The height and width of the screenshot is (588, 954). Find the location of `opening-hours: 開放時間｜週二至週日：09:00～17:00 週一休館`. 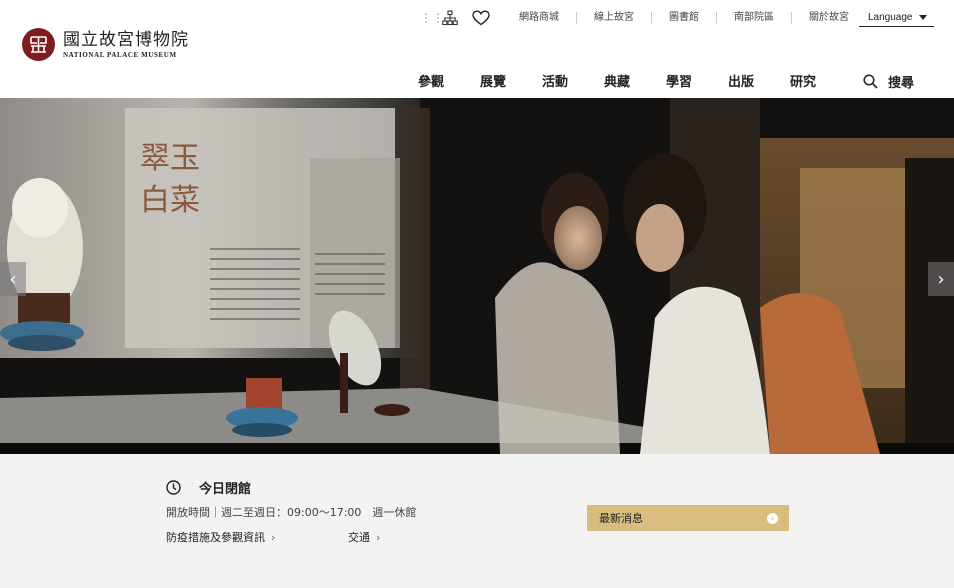

opening-hours: 開放時間｜週二至週日：09:00～17:00 週一休館 is located at coordinates (291, 512).